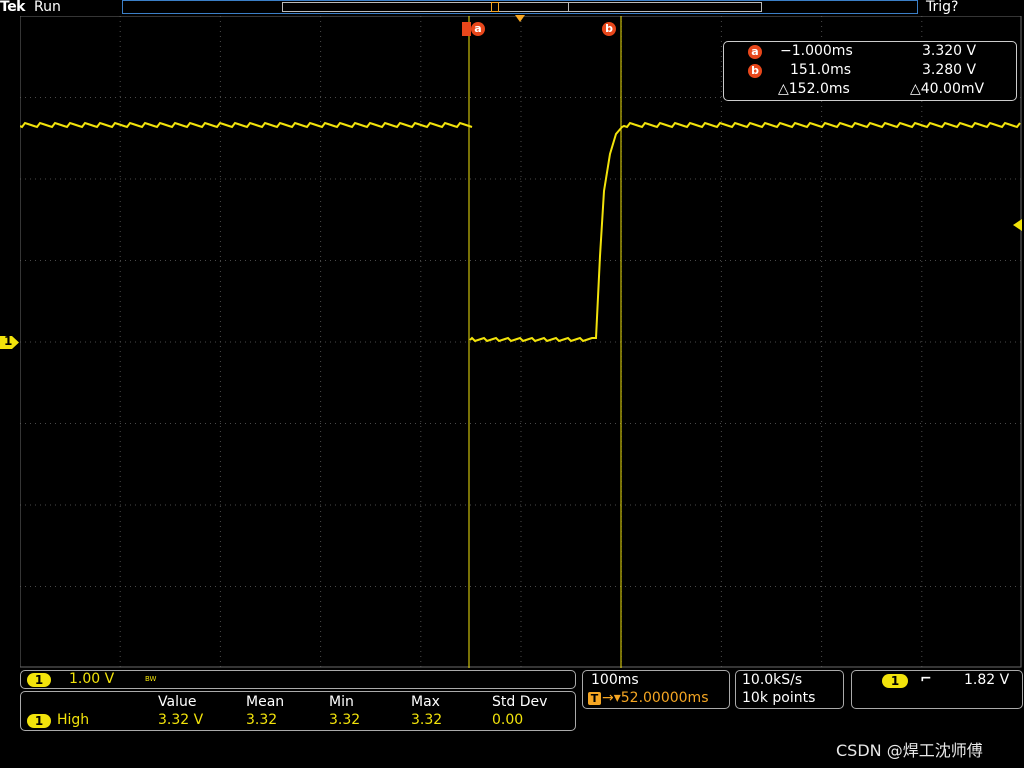  Describe the element at coordinates (655, 698) in the screenshot. I see `horizontal-position: →▾52.00000ms` at that location.